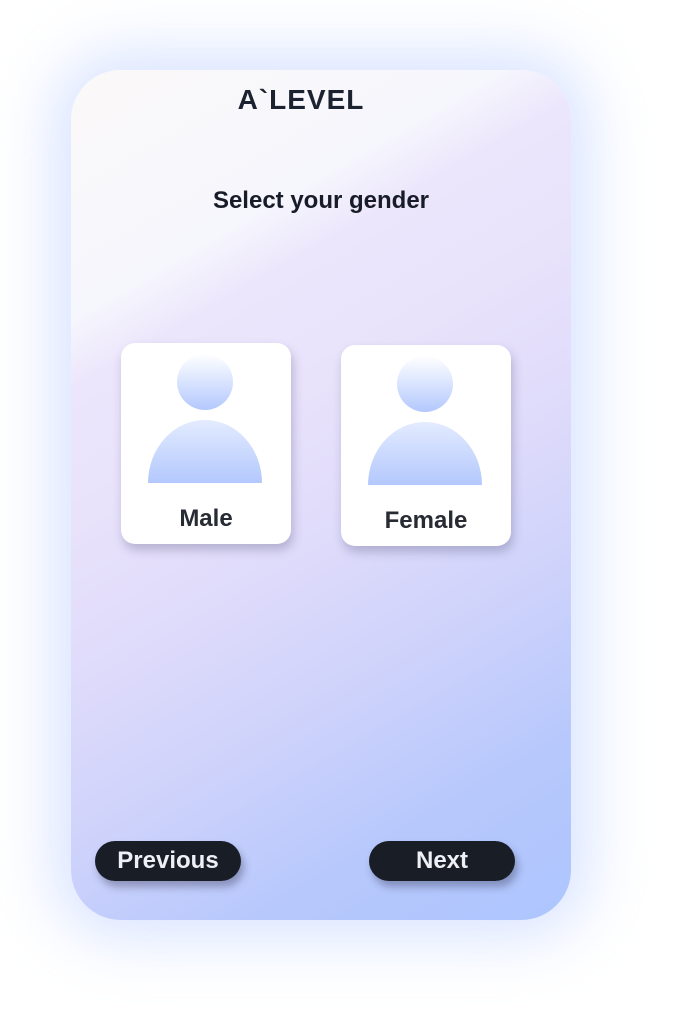  I want to click on gender-option-female: Female, so click(426, 445).